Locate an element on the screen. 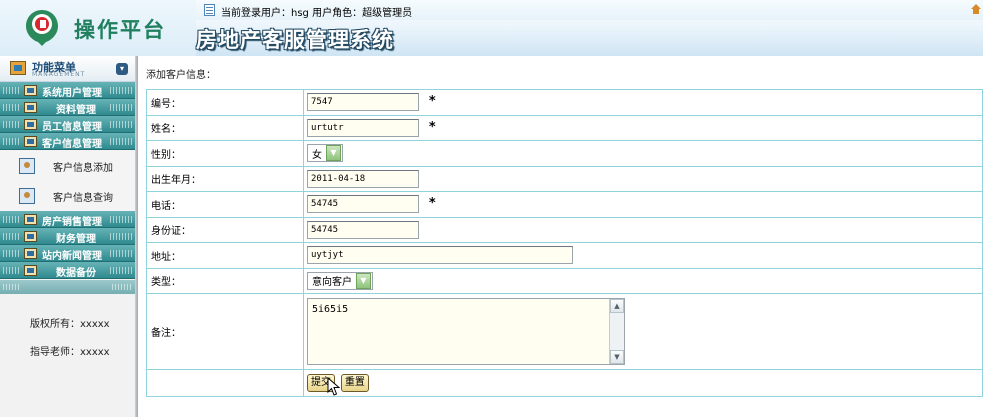 This screenshot has width=983, height=417. form-row-id: 编号： * is located at coordinates (564, 102).